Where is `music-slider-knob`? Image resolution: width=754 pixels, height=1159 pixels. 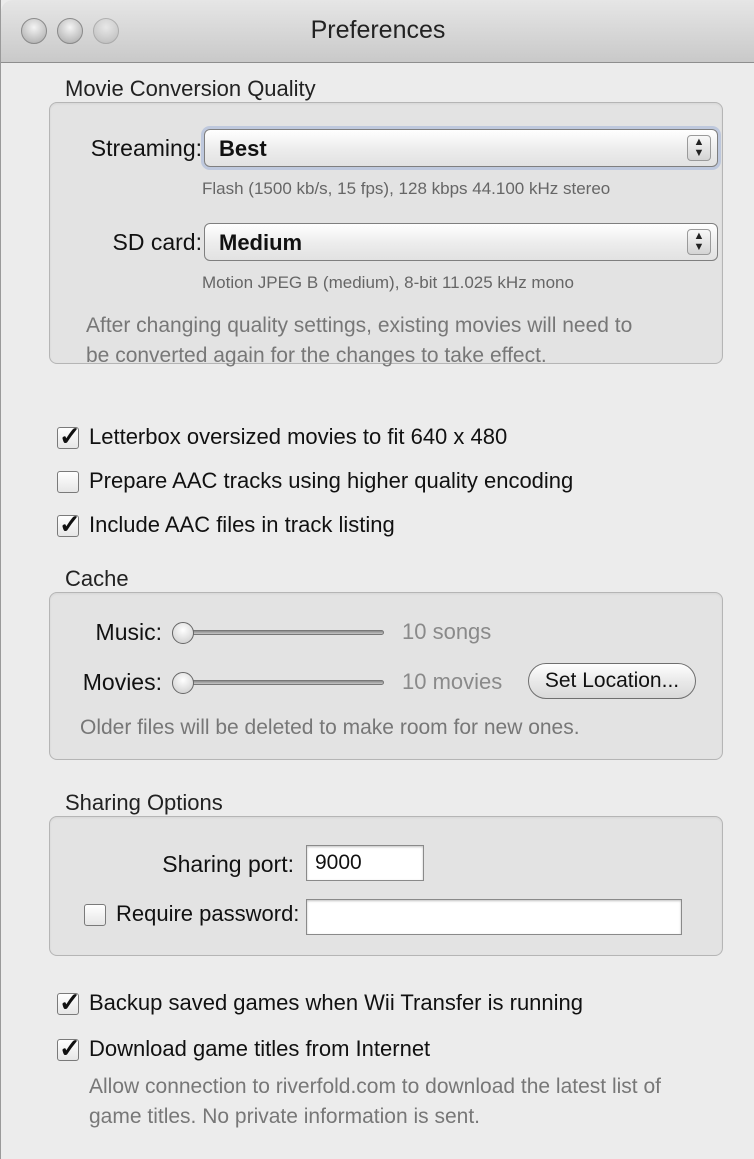 music-slider-knob is located at coordinates (183, 633).